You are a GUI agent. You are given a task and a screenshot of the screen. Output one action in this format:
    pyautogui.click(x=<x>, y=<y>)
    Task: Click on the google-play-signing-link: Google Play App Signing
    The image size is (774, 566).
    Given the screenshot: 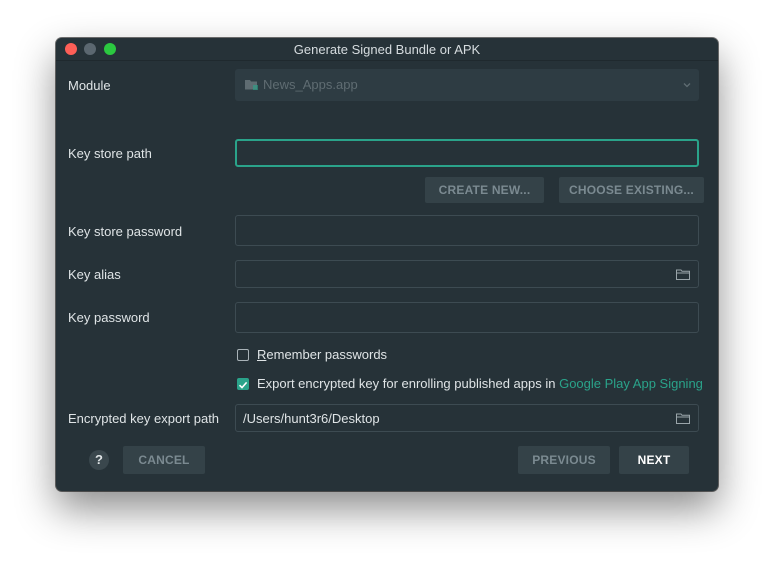 What is the action you would take?
    pyautogui.click(x=631, y=383)
    